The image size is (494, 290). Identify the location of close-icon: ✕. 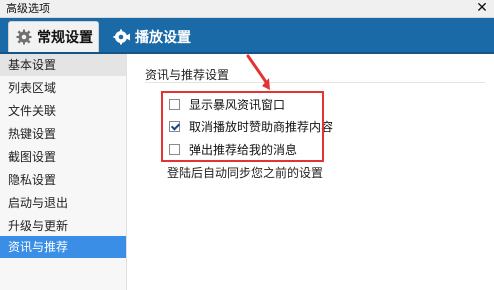
(482, 8).